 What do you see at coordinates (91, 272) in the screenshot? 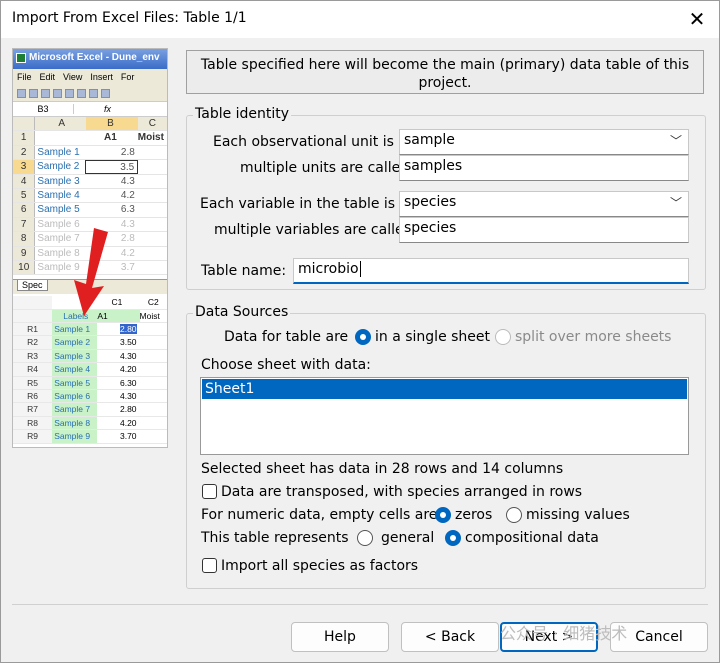
I see `red-arrow-icon` at bounding box center [91, 272].